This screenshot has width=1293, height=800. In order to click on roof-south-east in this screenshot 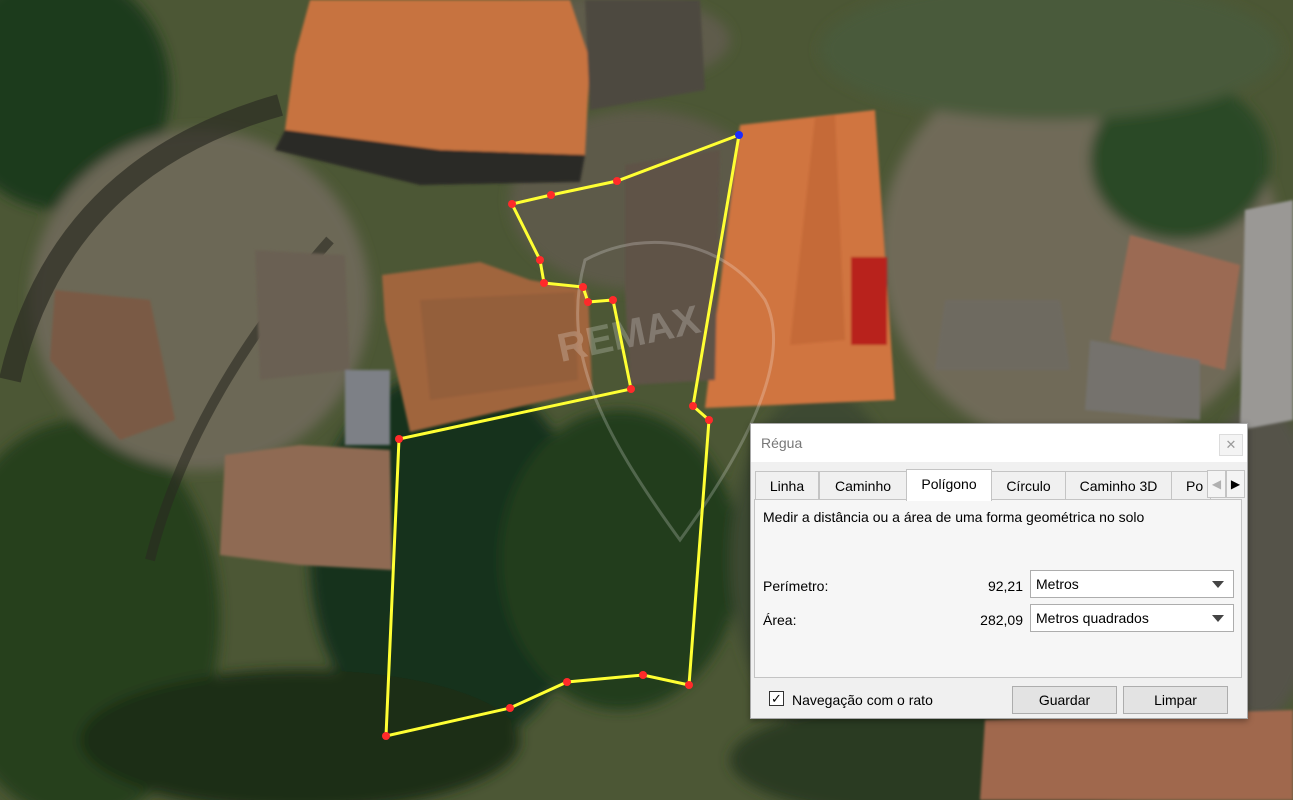, I will do `click(1136, 755)`.